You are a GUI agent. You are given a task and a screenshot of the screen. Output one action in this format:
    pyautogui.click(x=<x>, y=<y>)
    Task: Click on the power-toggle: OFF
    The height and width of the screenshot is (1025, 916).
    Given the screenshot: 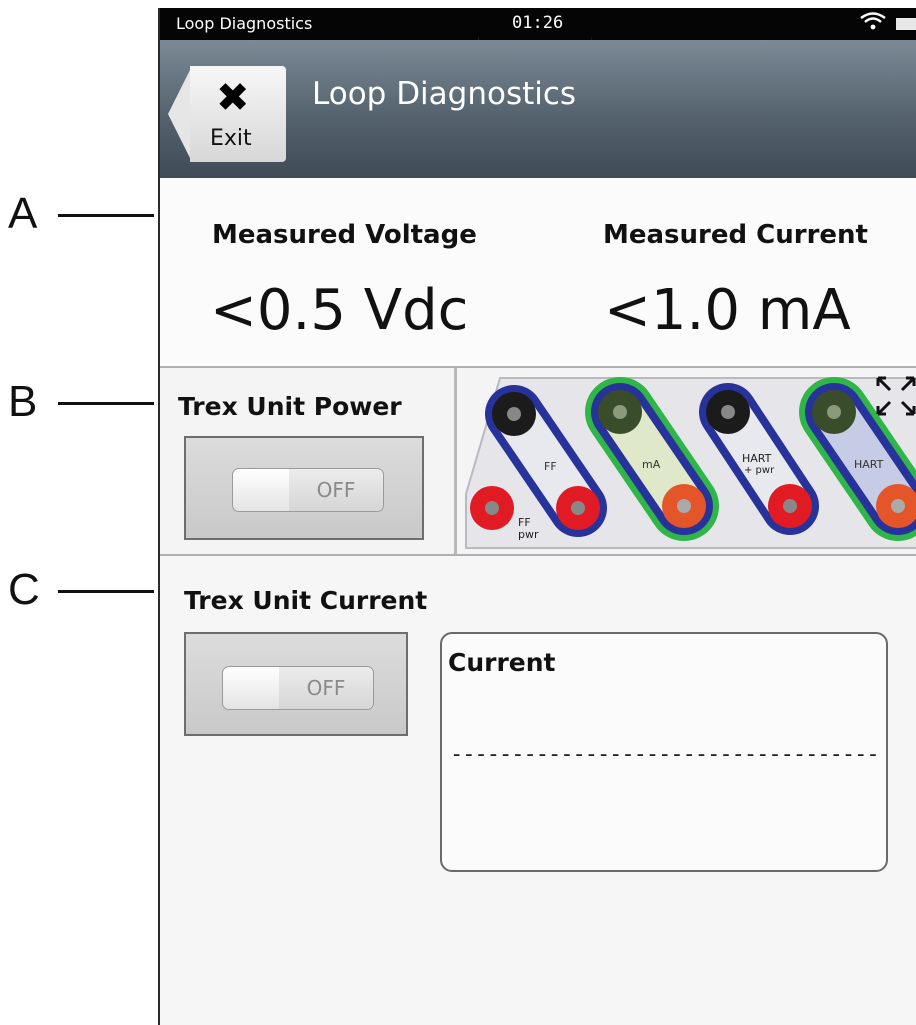 What is the action you would take?
    pyautogui.click(x=308, y=490)
    